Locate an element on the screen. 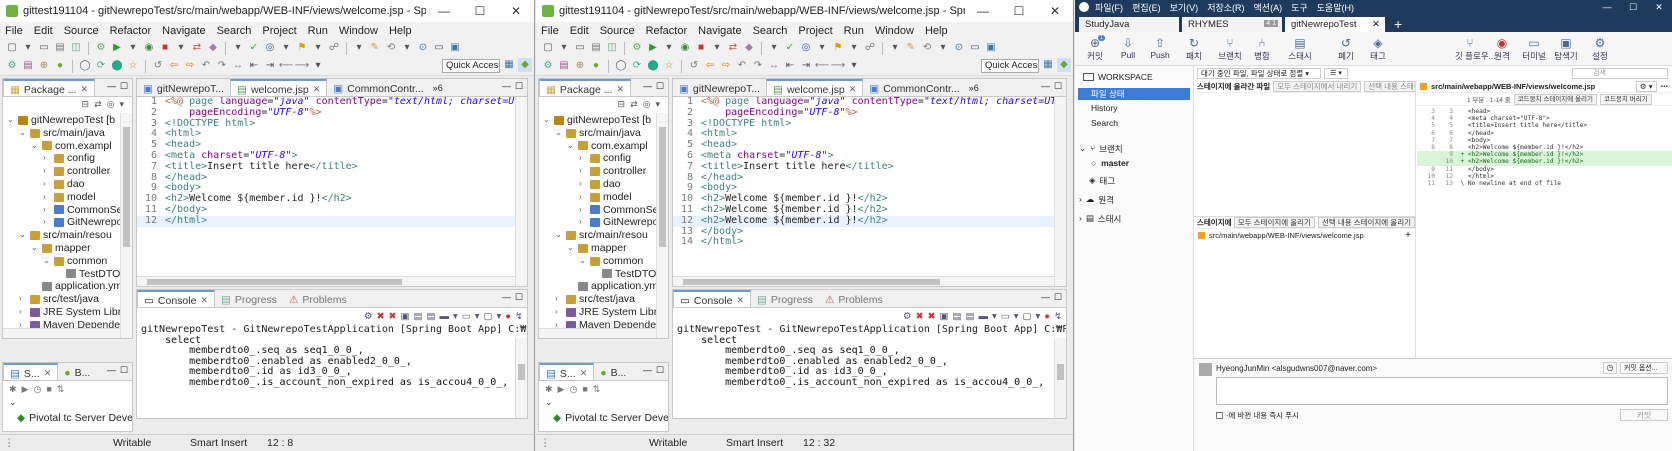 This screenshot has width=1672, height=451. toolbar-nav-icon: ⇦ is located at coordinates (710, 66).